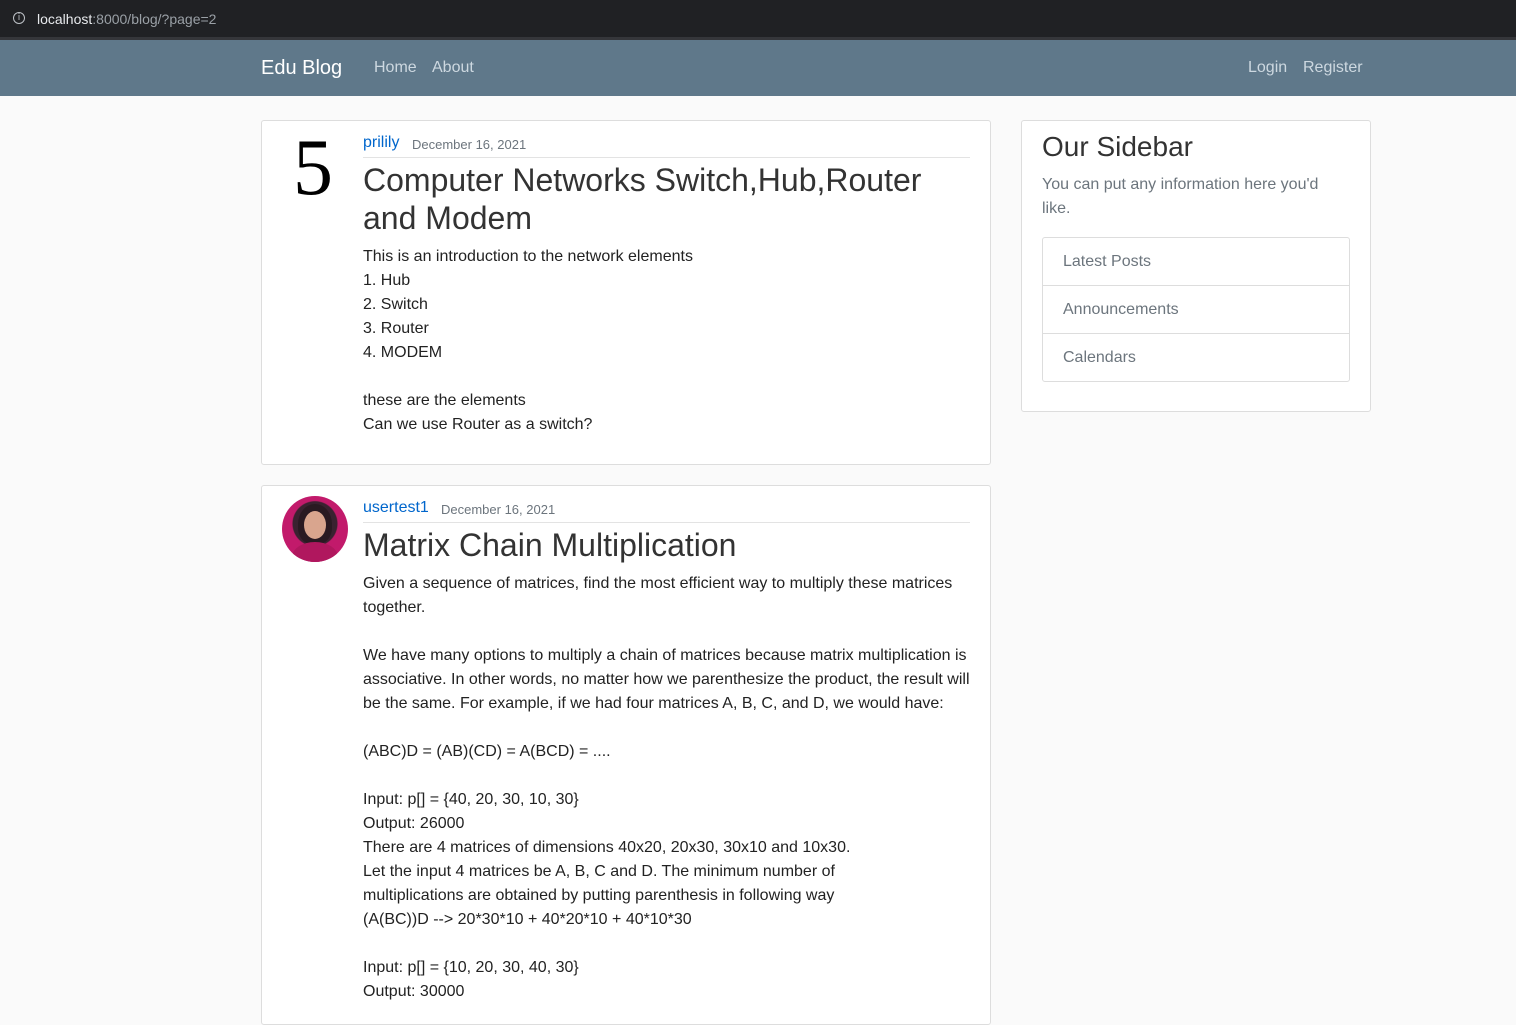  I want to click on post-author-link: prilily, so click(381, 143).